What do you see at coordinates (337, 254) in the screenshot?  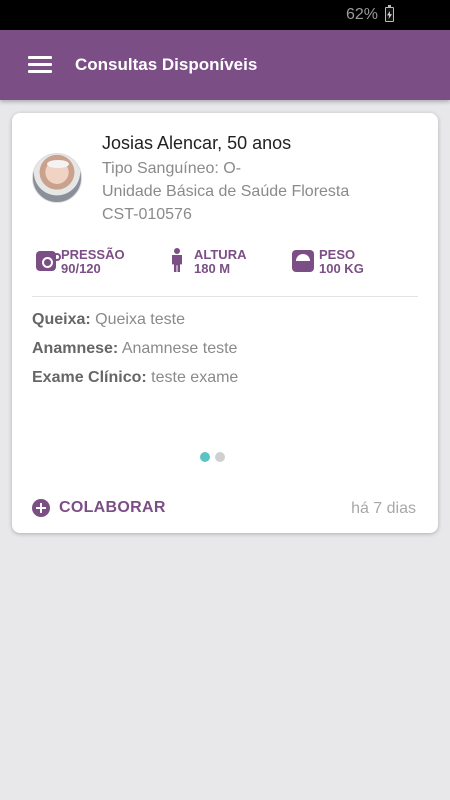 I see `vital-weight-label: PESO` at bounding box center [337, 254].